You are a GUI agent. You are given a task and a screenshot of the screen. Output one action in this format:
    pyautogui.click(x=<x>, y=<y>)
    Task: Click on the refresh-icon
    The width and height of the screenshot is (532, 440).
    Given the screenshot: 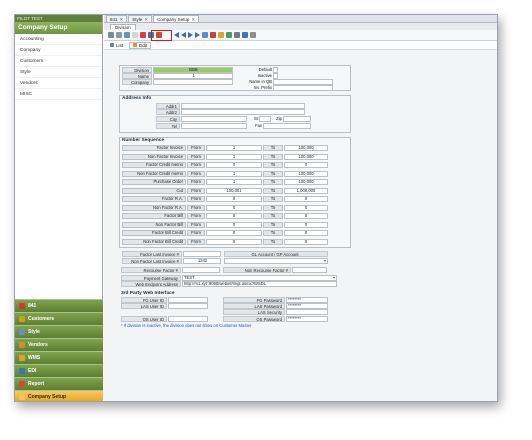 What is the action you would take?
    pyautogui.click(x=127, y=35)
    